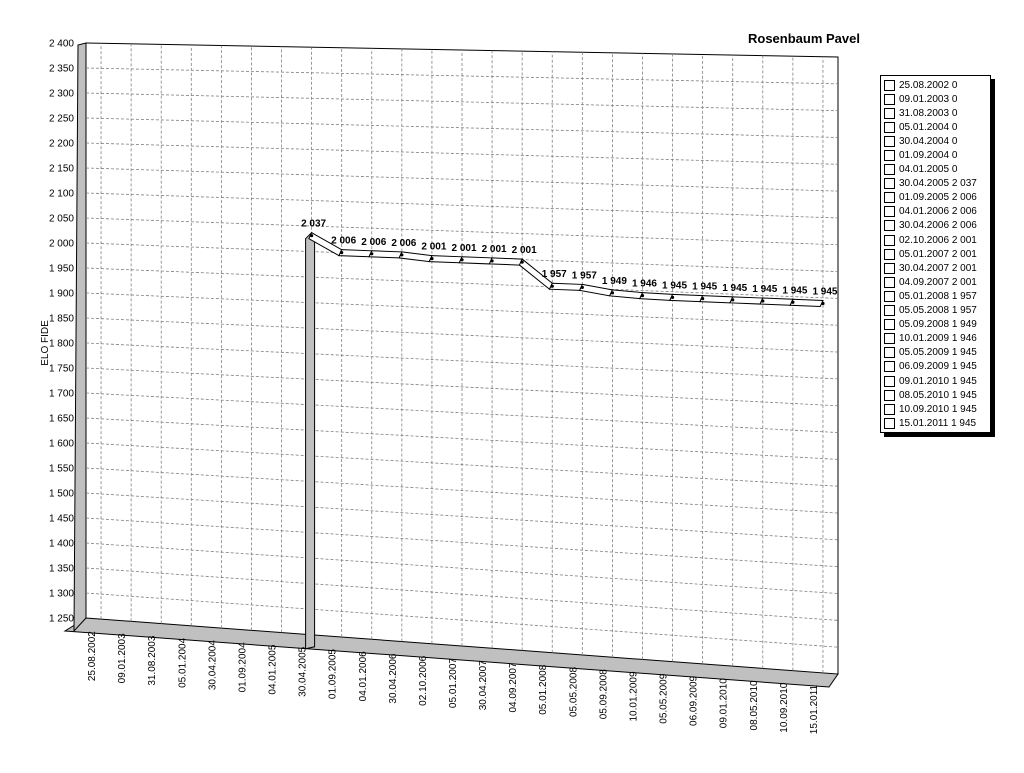 Image resolution: width=1024 pixels, height=773 pixels. I want to click on legend-item: 05.09.2008 1 949, so click(937, 325).